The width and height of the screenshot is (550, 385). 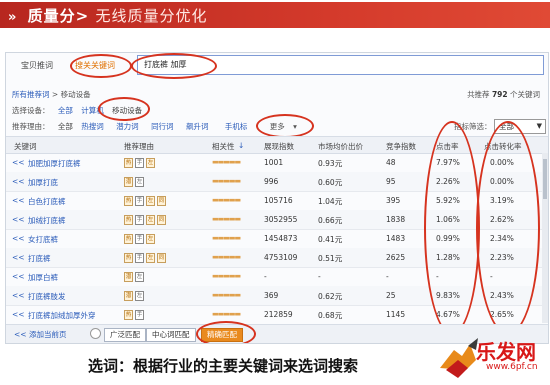 What do you see at coordinates (107, 15) in the screenshot?
I see `banner-title: » 质量分> 无线质量分优化` at bounding box center [107, 15].